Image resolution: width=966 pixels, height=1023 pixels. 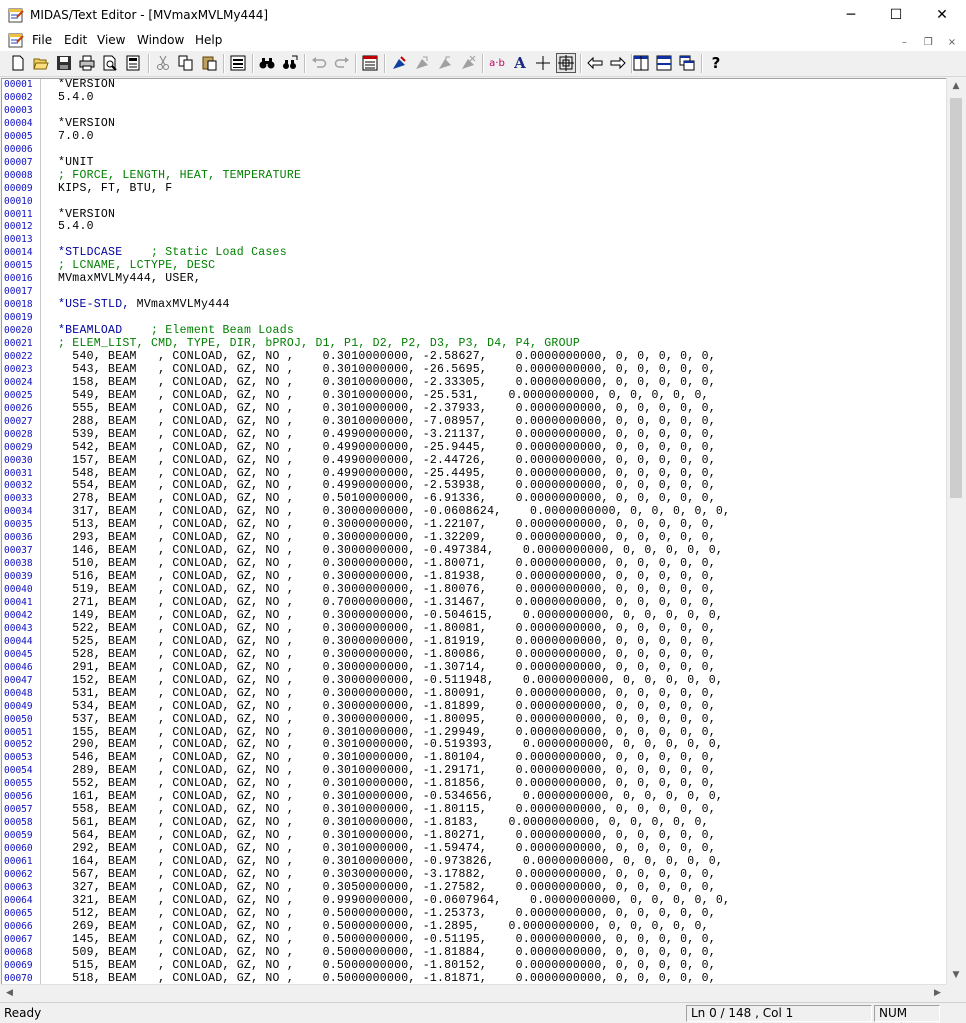 What do you see at coordinates (472, 85) in the screenshot?
I see `editor-line: 00001 *VERSION` at bounding box center [472, 85].